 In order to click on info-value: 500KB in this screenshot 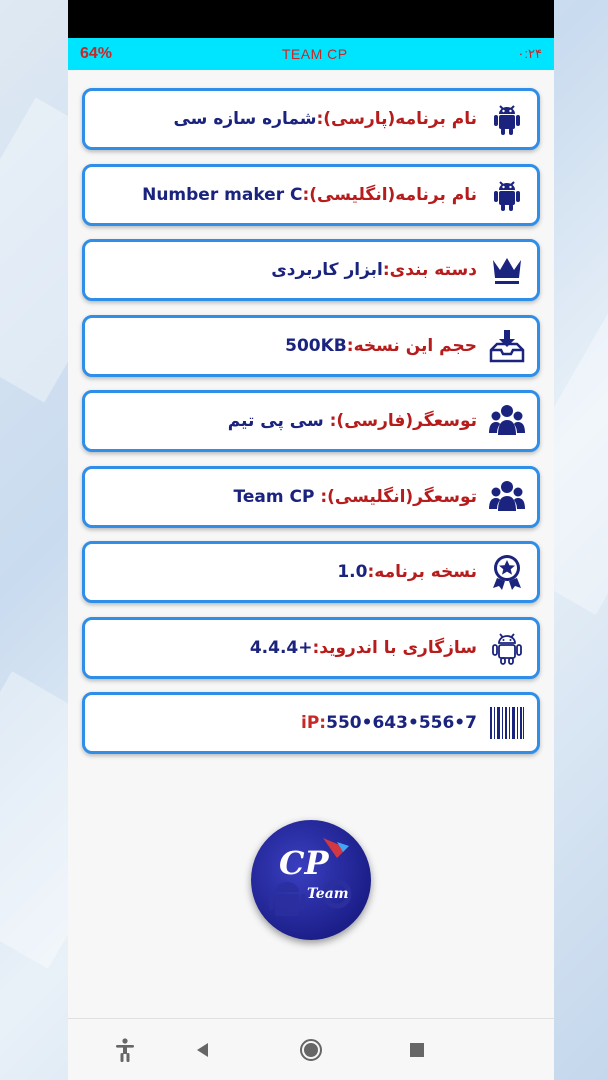, I will do `click(316, 345)`.